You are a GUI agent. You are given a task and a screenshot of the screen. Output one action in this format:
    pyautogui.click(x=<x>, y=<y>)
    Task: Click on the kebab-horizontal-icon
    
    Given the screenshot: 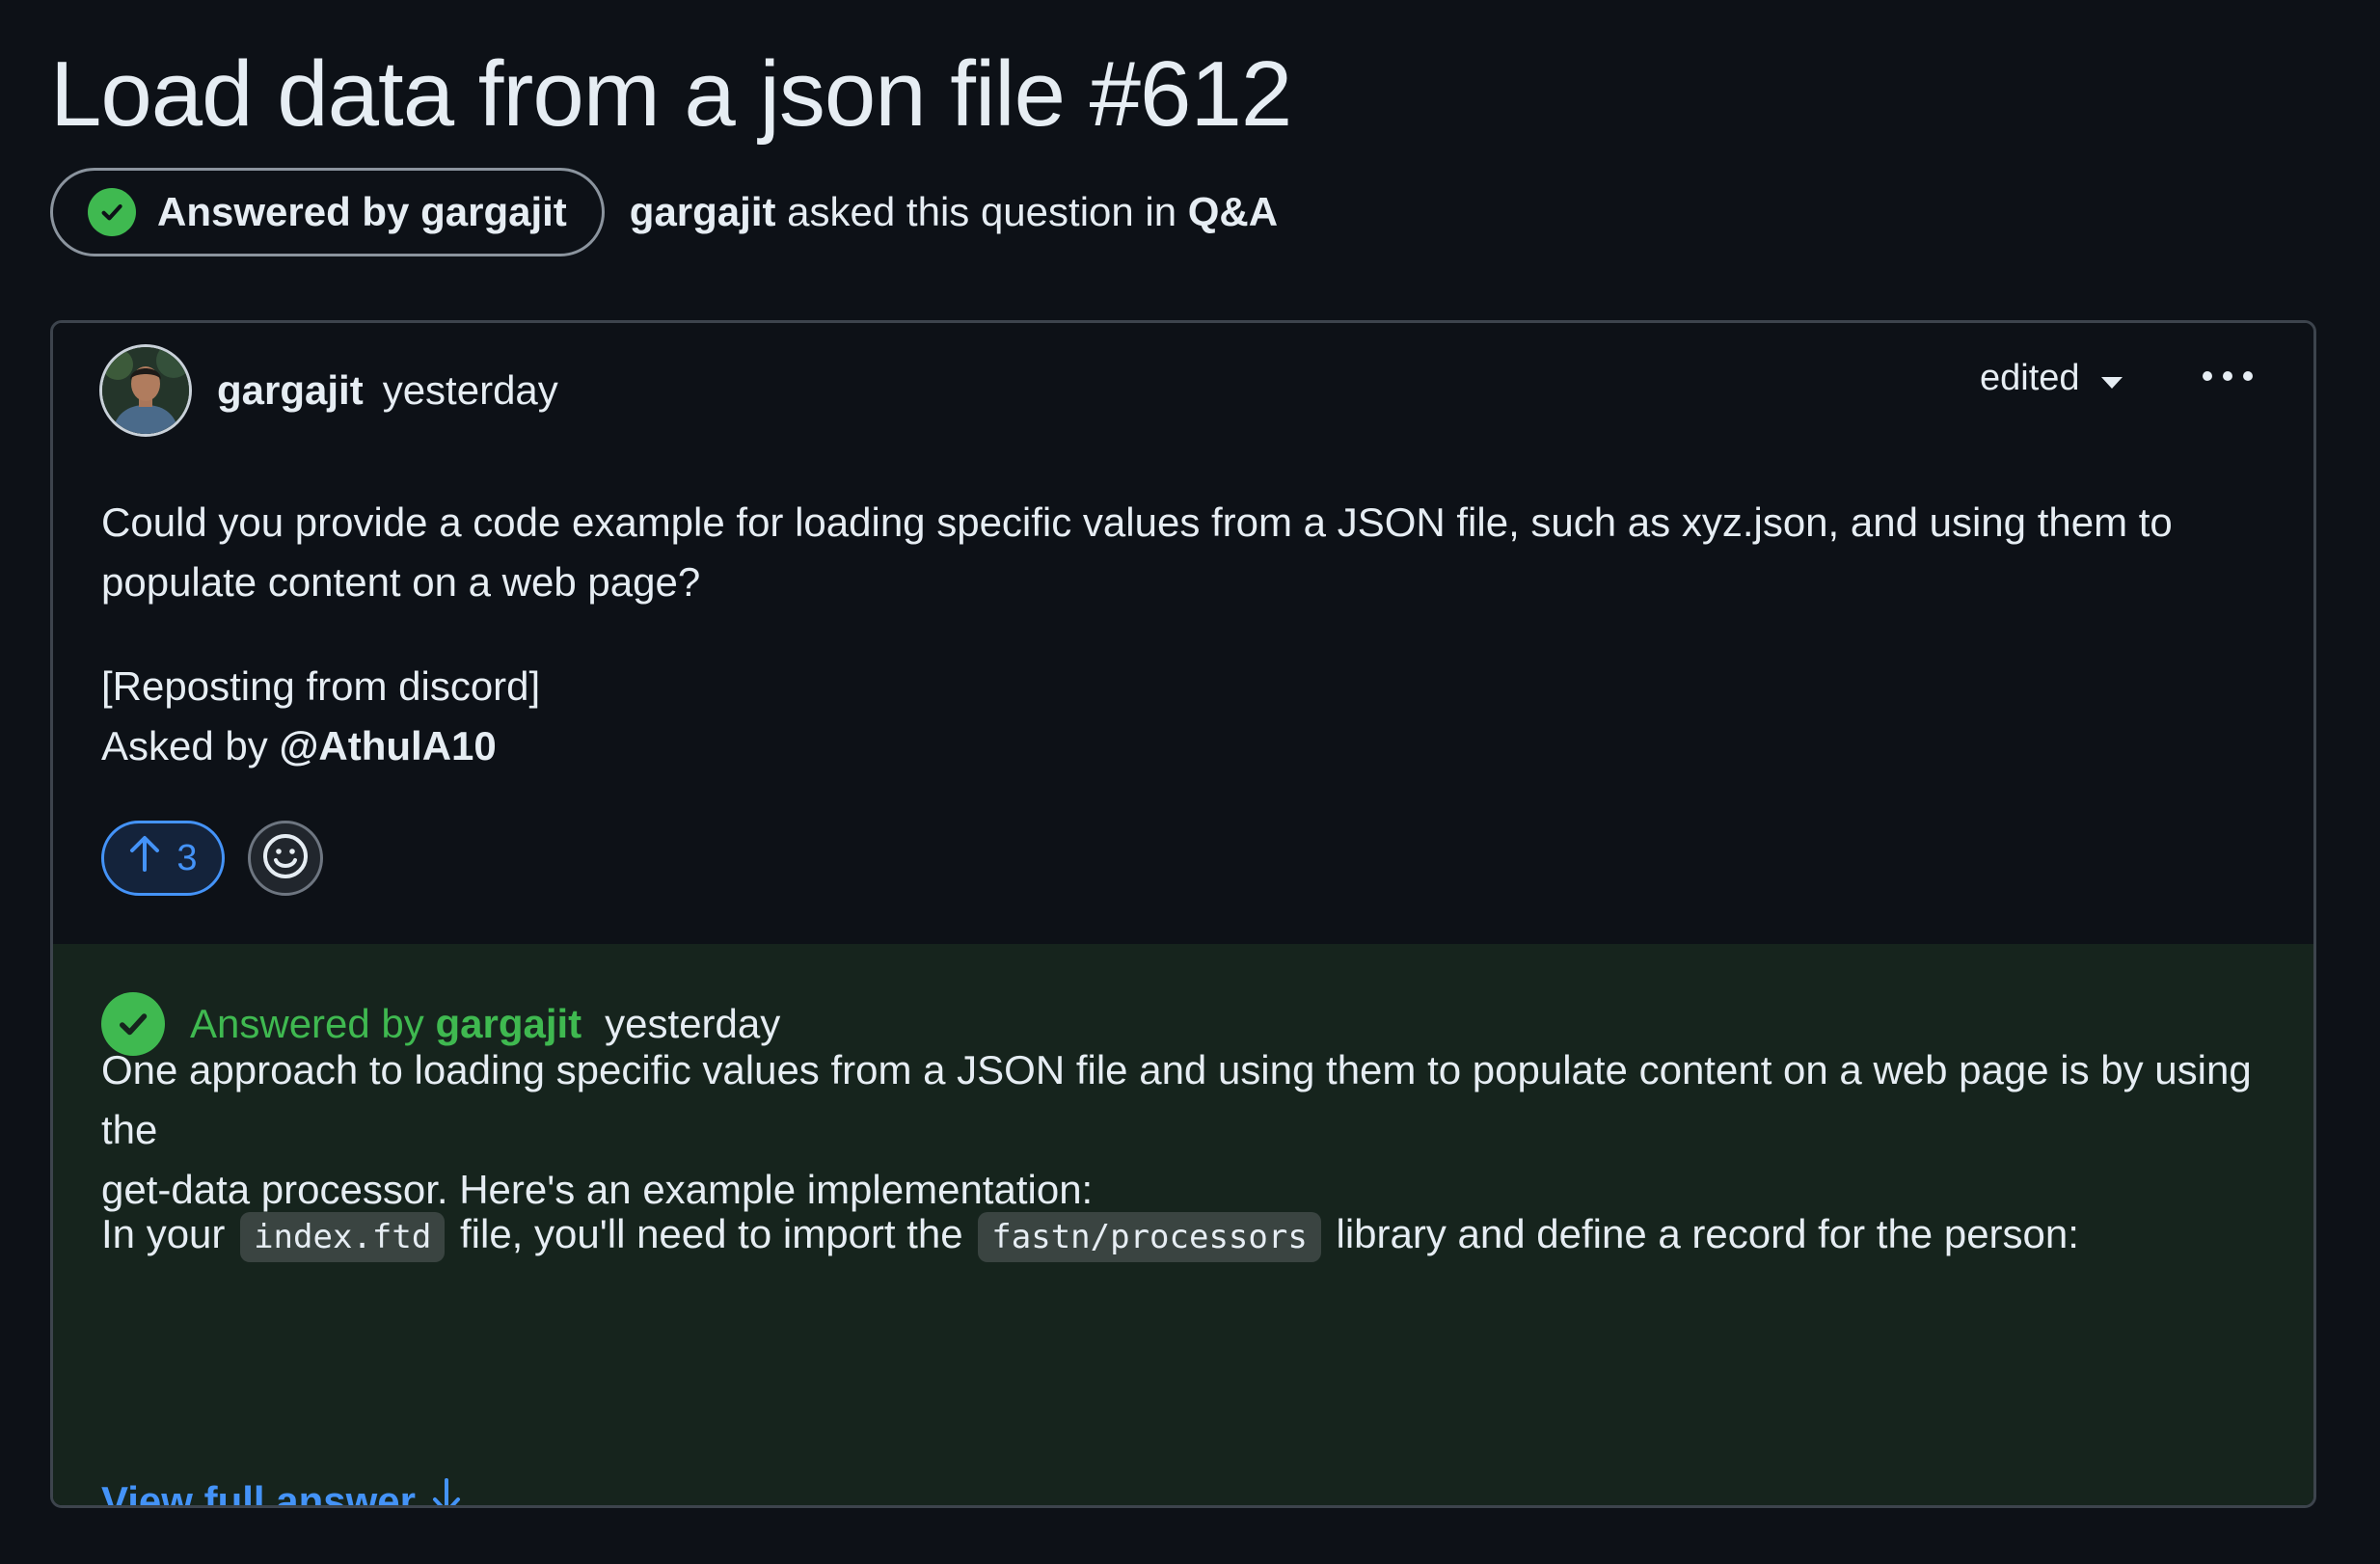 What is the action you would take?
    pyautogui.click(x=2228, y=376)
    